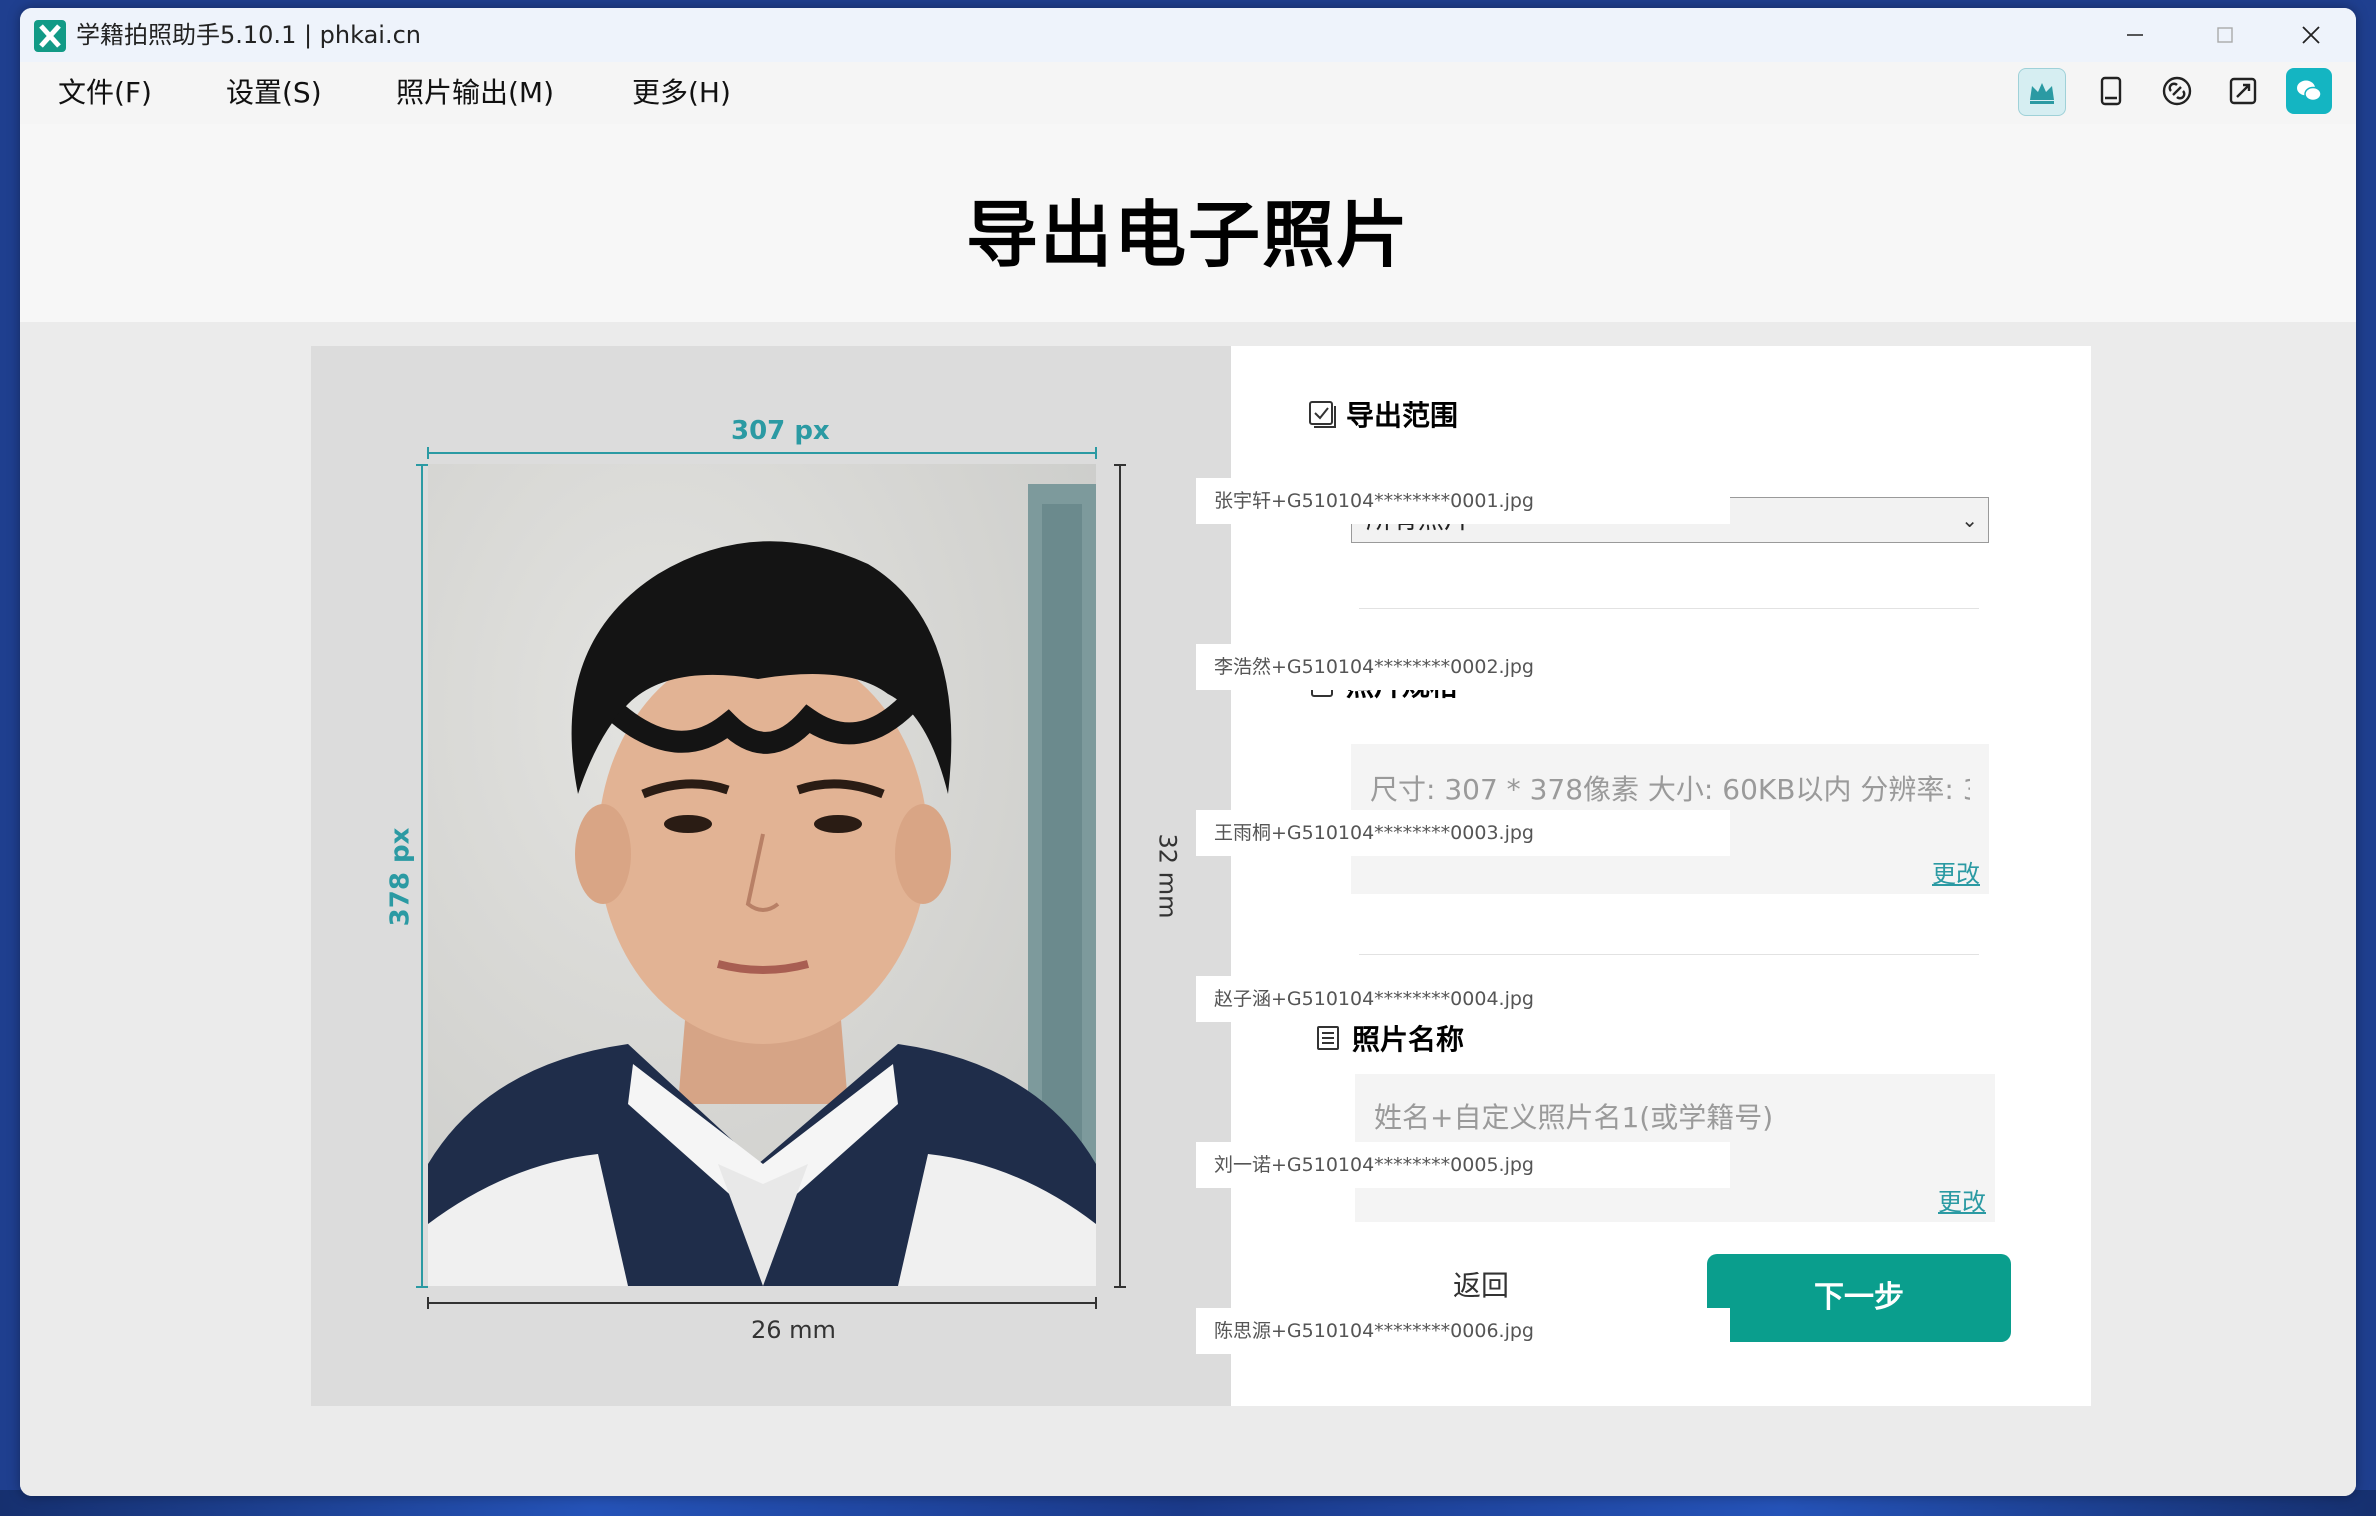 Image resolution: width=2376 pixels, height=1516 pixels. I want to click on export-range-heading: 导出范围, so click(1382, 414).